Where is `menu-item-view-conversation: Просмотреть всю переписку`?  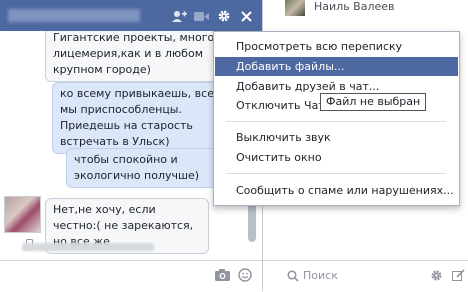 menu-item-view-conversation: Просмотреть всю переписку is located at coordinates (336, 46).